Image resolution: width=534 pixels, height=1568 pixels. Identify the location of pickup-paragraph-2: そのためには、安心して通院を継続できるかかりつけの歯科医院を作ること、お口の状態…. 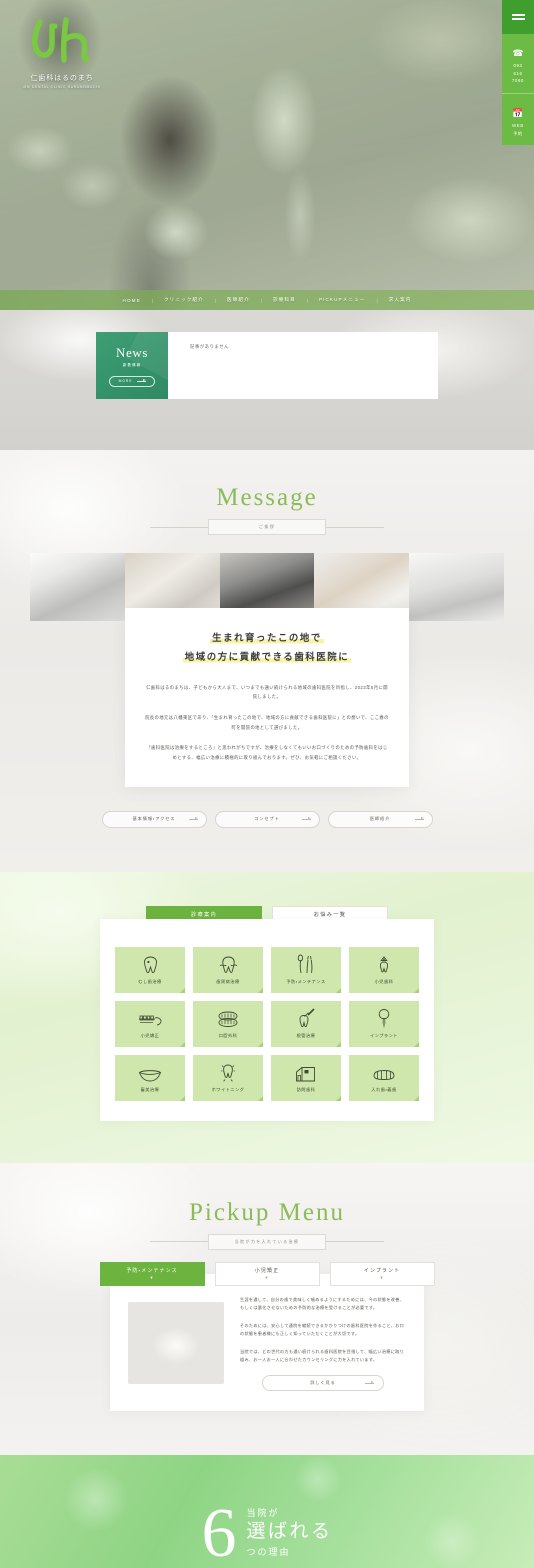
(322, 1329).